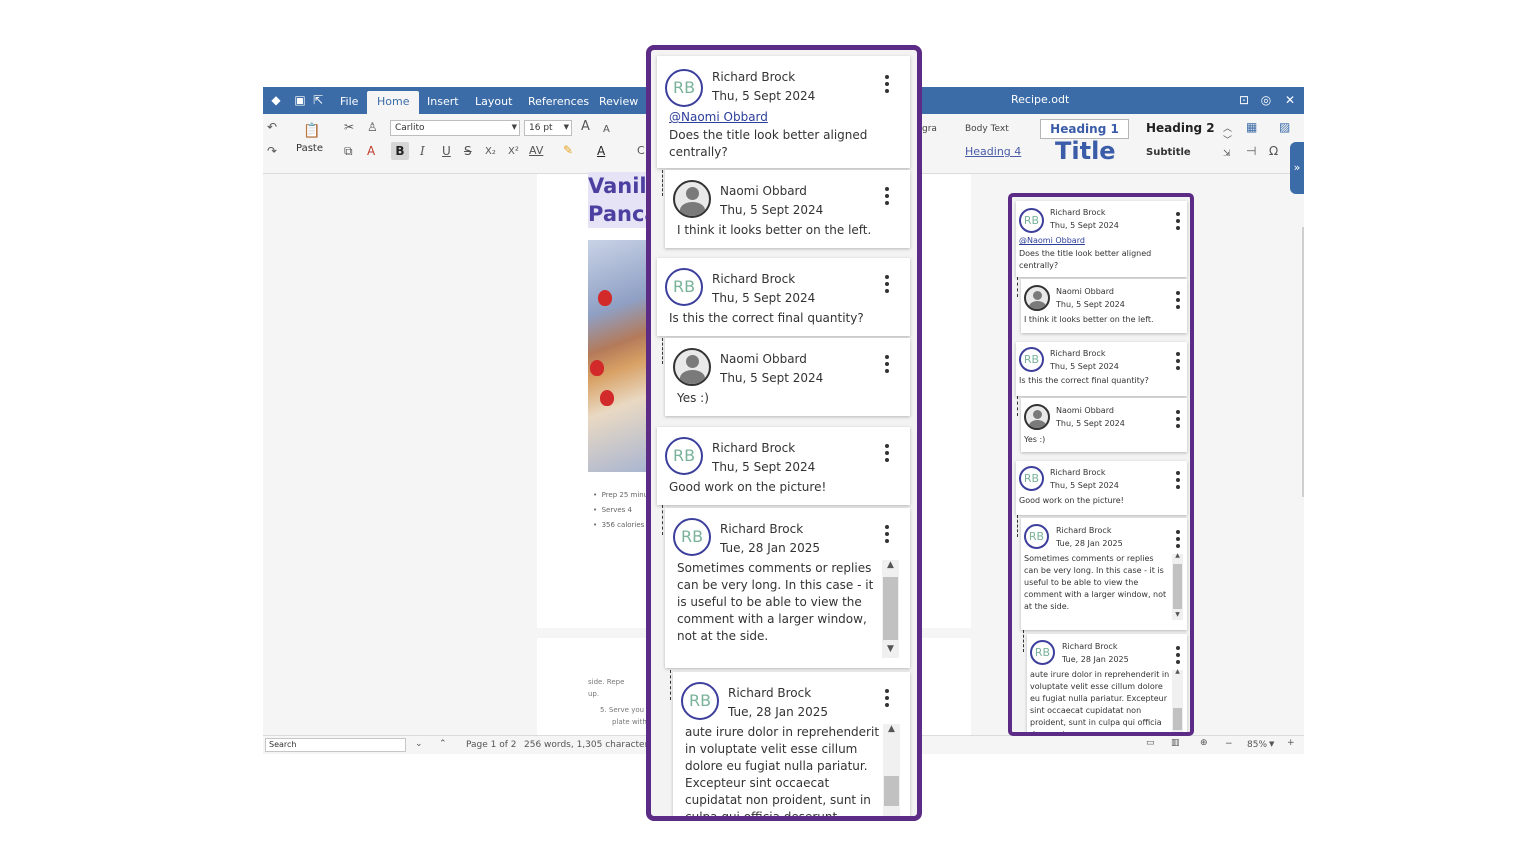 This screenshot has height=864, width=1536. What do you see at coordinates (443, 101) in the screenshot?
I see `menu-tab-insert: Insert` at bounding box center [443, 101].